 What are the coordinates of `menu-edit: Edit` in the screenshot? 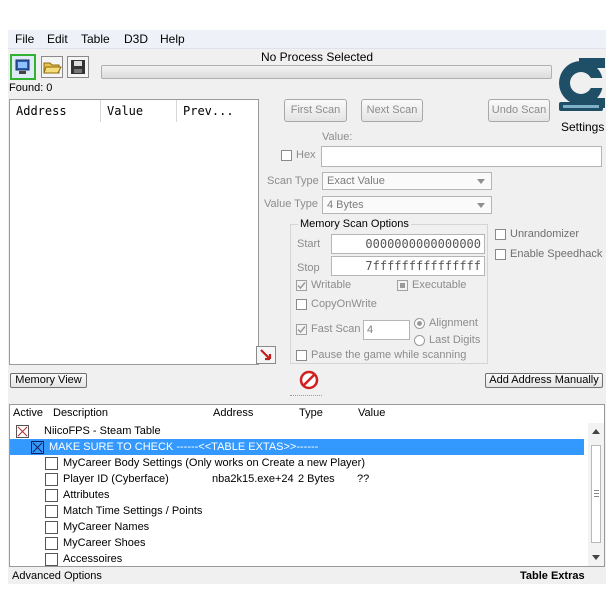 It's located at (57, 39).